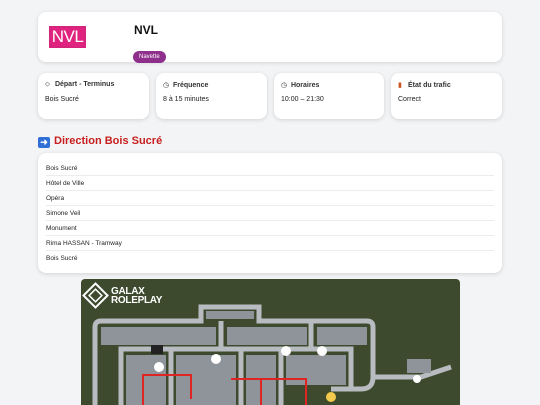 The height and width of the screenshot is (405, 540). Describe the element at coordinates (266, 358) in the screenshot. I see `city-blocks` at that location.